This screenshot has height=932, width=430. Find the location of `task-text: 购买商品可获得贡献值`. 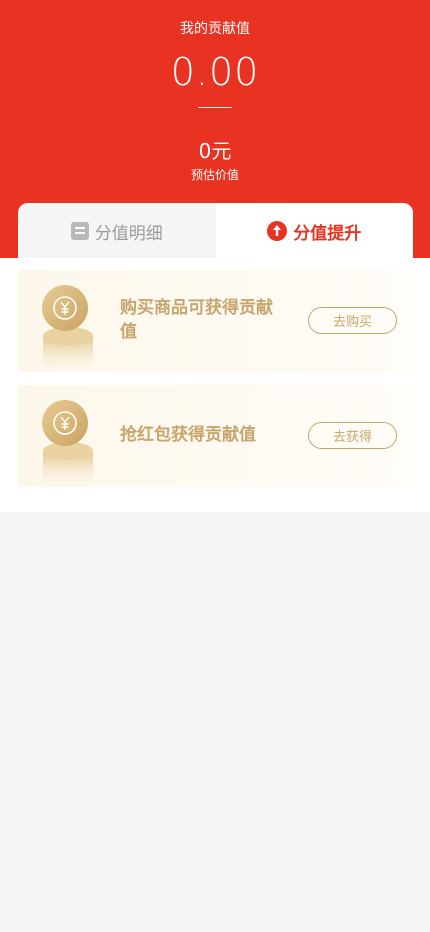

task-text: 购买商品可获得贡献值 is located at coordinates (196, 320).